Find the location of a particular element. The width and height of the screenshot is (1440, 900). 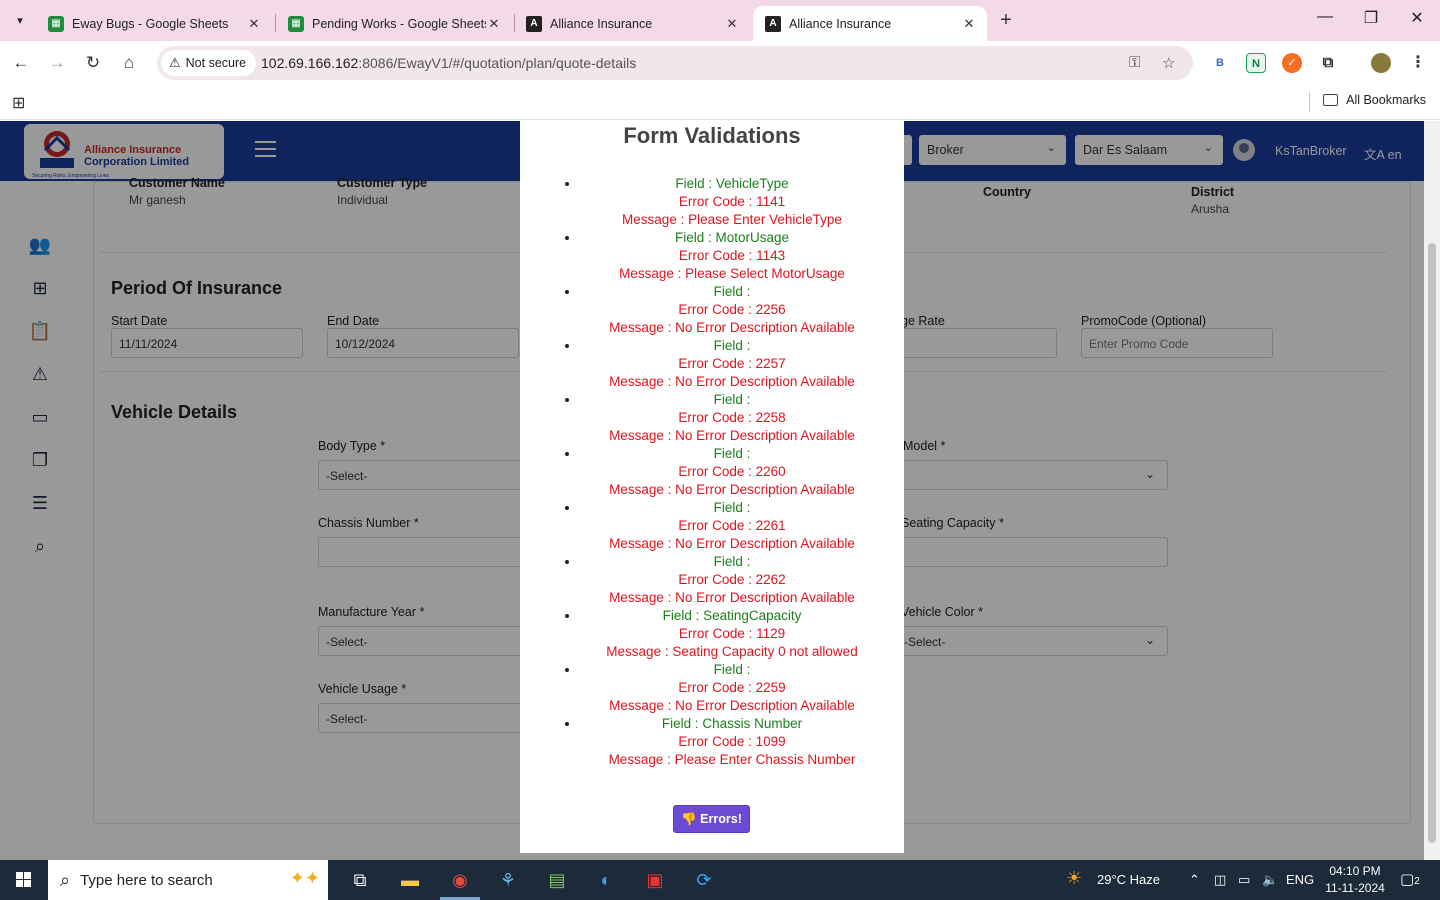

system-clock: 04:10 PM 11-11-2024 is located at coordinates (1355, 880).